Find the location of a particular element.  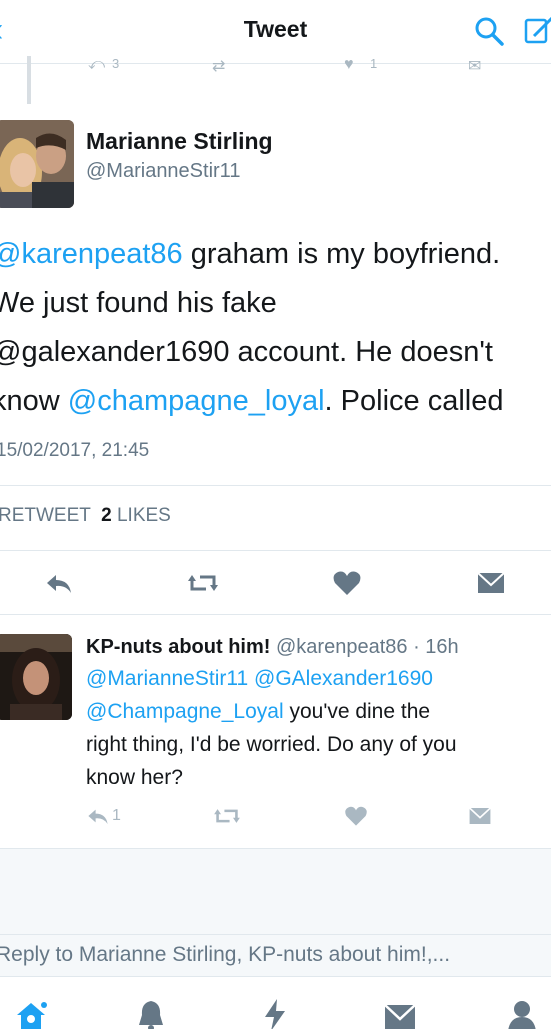

like-icon: ♥ is located at coordinates (349, 65).